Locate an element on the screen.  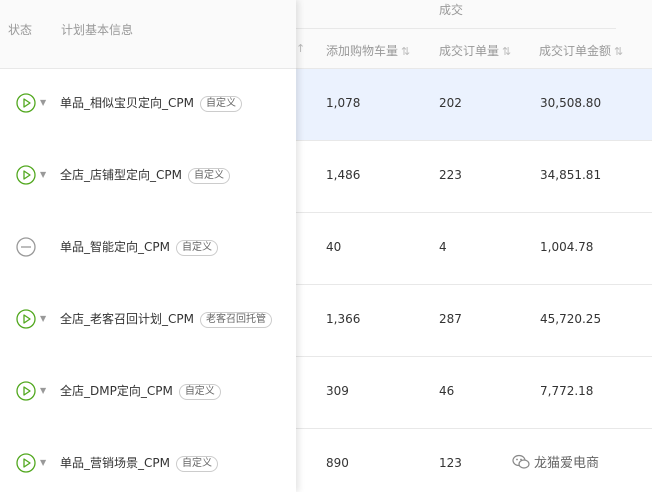
cell-amount: 1,004.78 is located at coordinates (567, 247).